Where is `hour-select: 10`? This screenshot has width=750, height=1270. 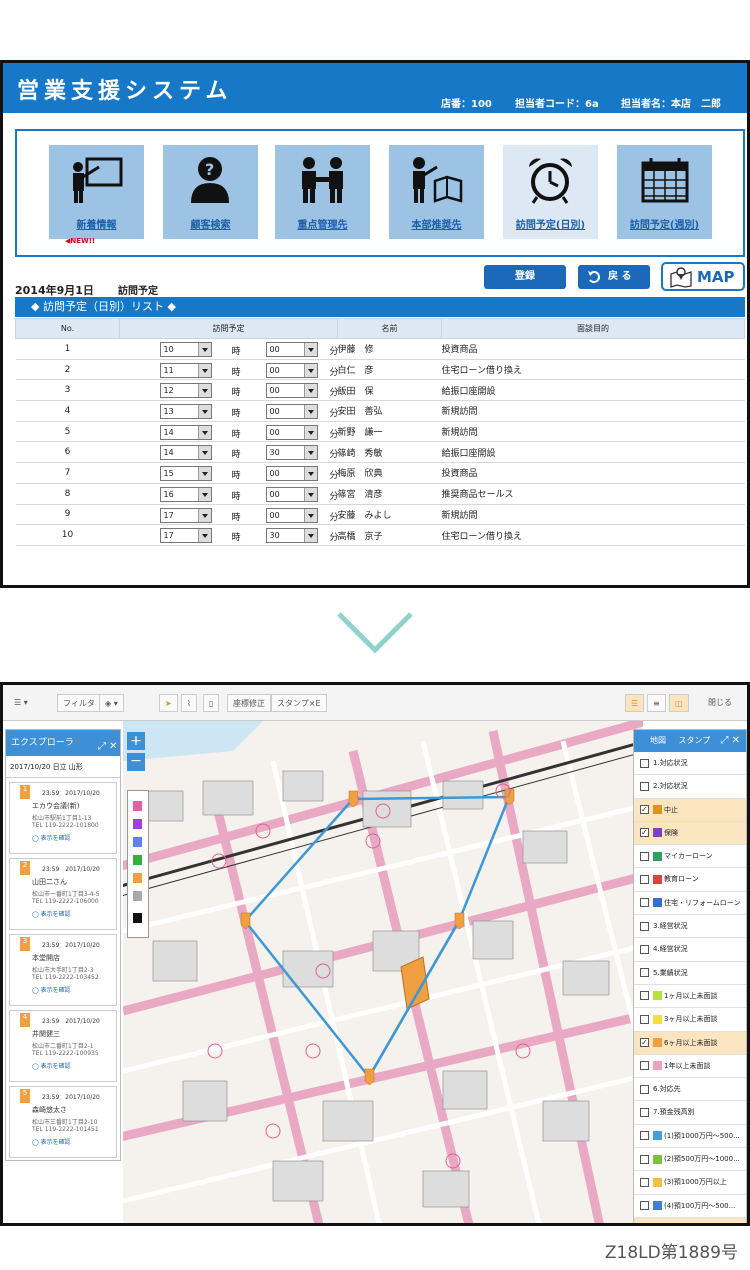
hour-select: 10 is located at coordinates (185, 349).